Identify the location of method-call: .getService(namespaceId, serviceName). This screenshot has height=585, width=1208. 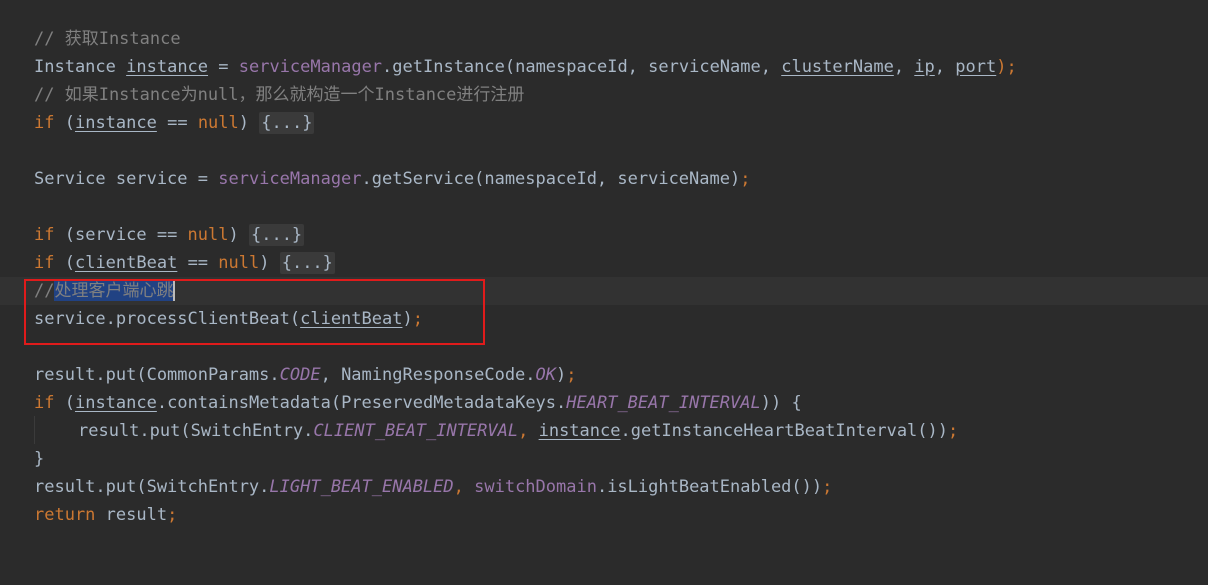
(551, 179).